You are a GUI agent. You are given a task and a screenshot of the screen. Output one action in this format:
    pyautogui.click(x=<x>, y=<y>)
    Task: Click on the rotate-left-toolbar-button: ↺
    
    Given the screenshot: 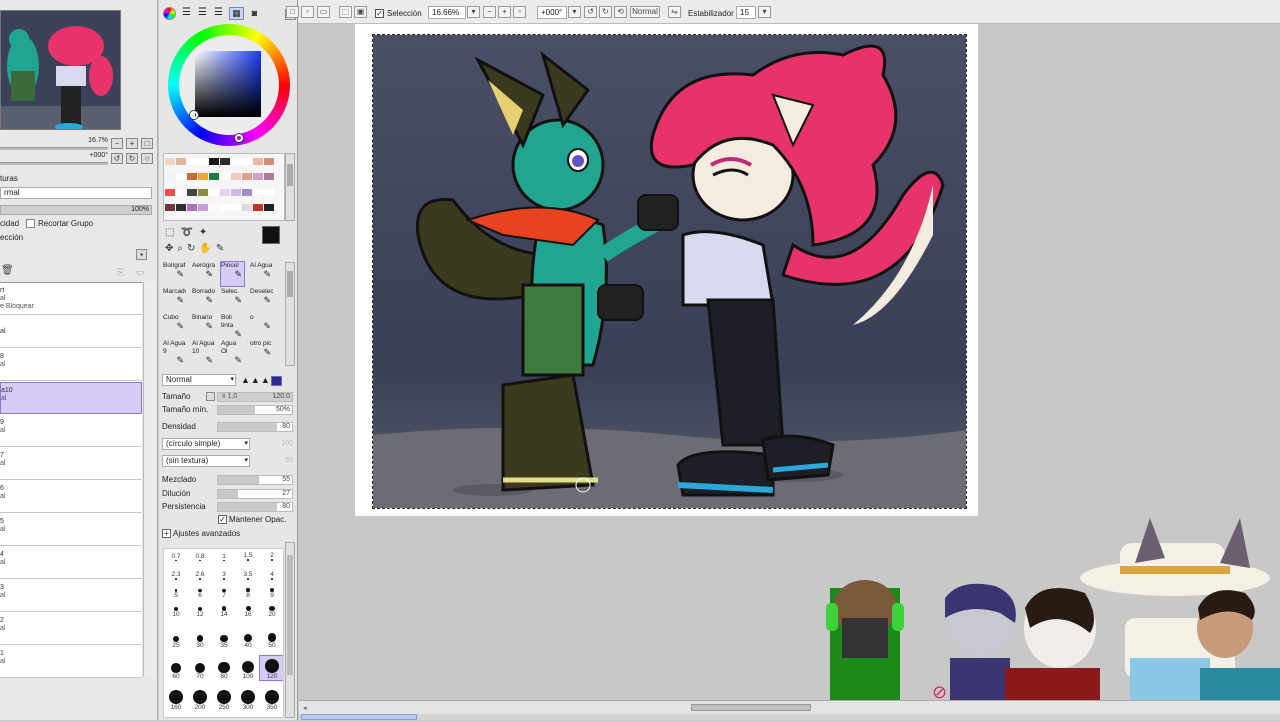 What is the action you would take?
    pyautogui.click(x=590, y=12)
    